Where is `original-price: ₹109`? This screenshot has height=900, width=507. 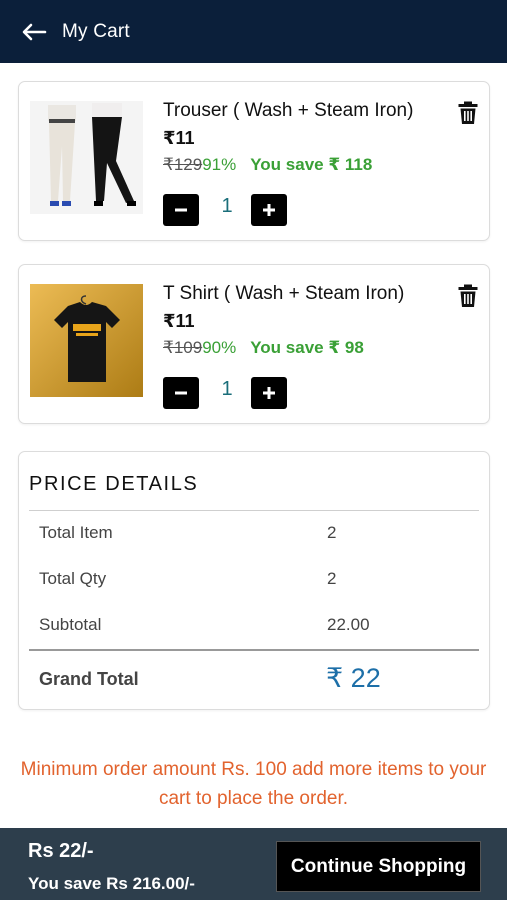 original-price: ₹109 is located at coordinates (183, 347).